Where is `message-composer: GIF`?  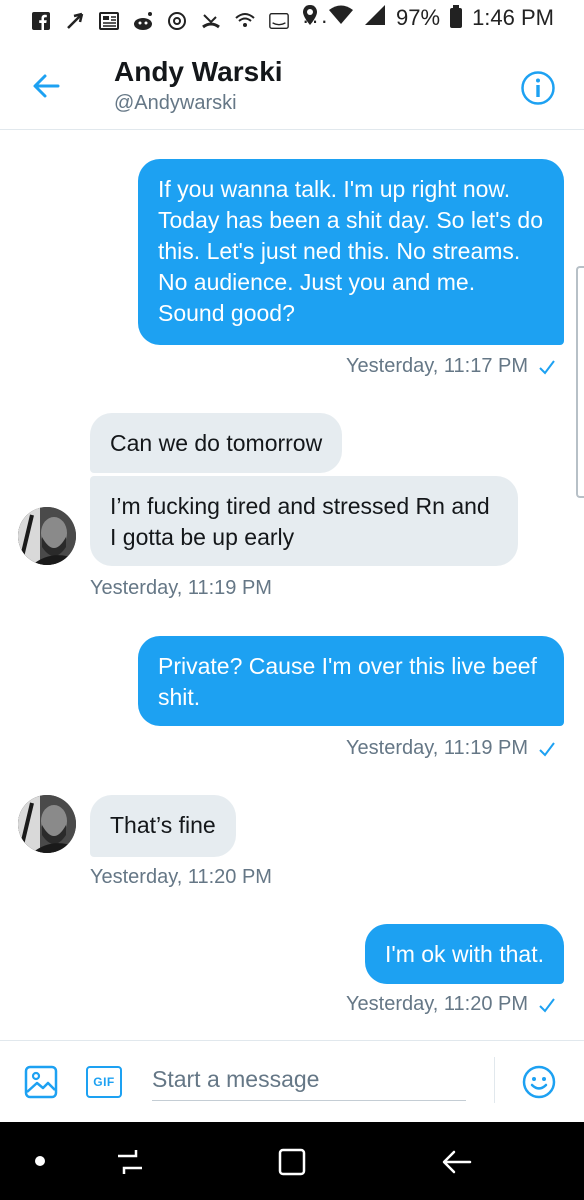 message-composer: GIF is located at coordinates (292, 1081).